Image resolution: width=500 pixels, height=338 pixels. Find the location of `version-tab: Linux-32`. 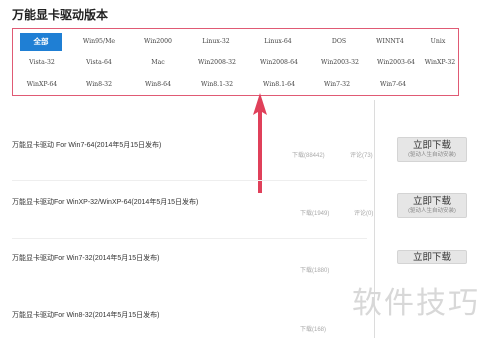

version-tab: Linux-32 is located at coordinates (216, 42).